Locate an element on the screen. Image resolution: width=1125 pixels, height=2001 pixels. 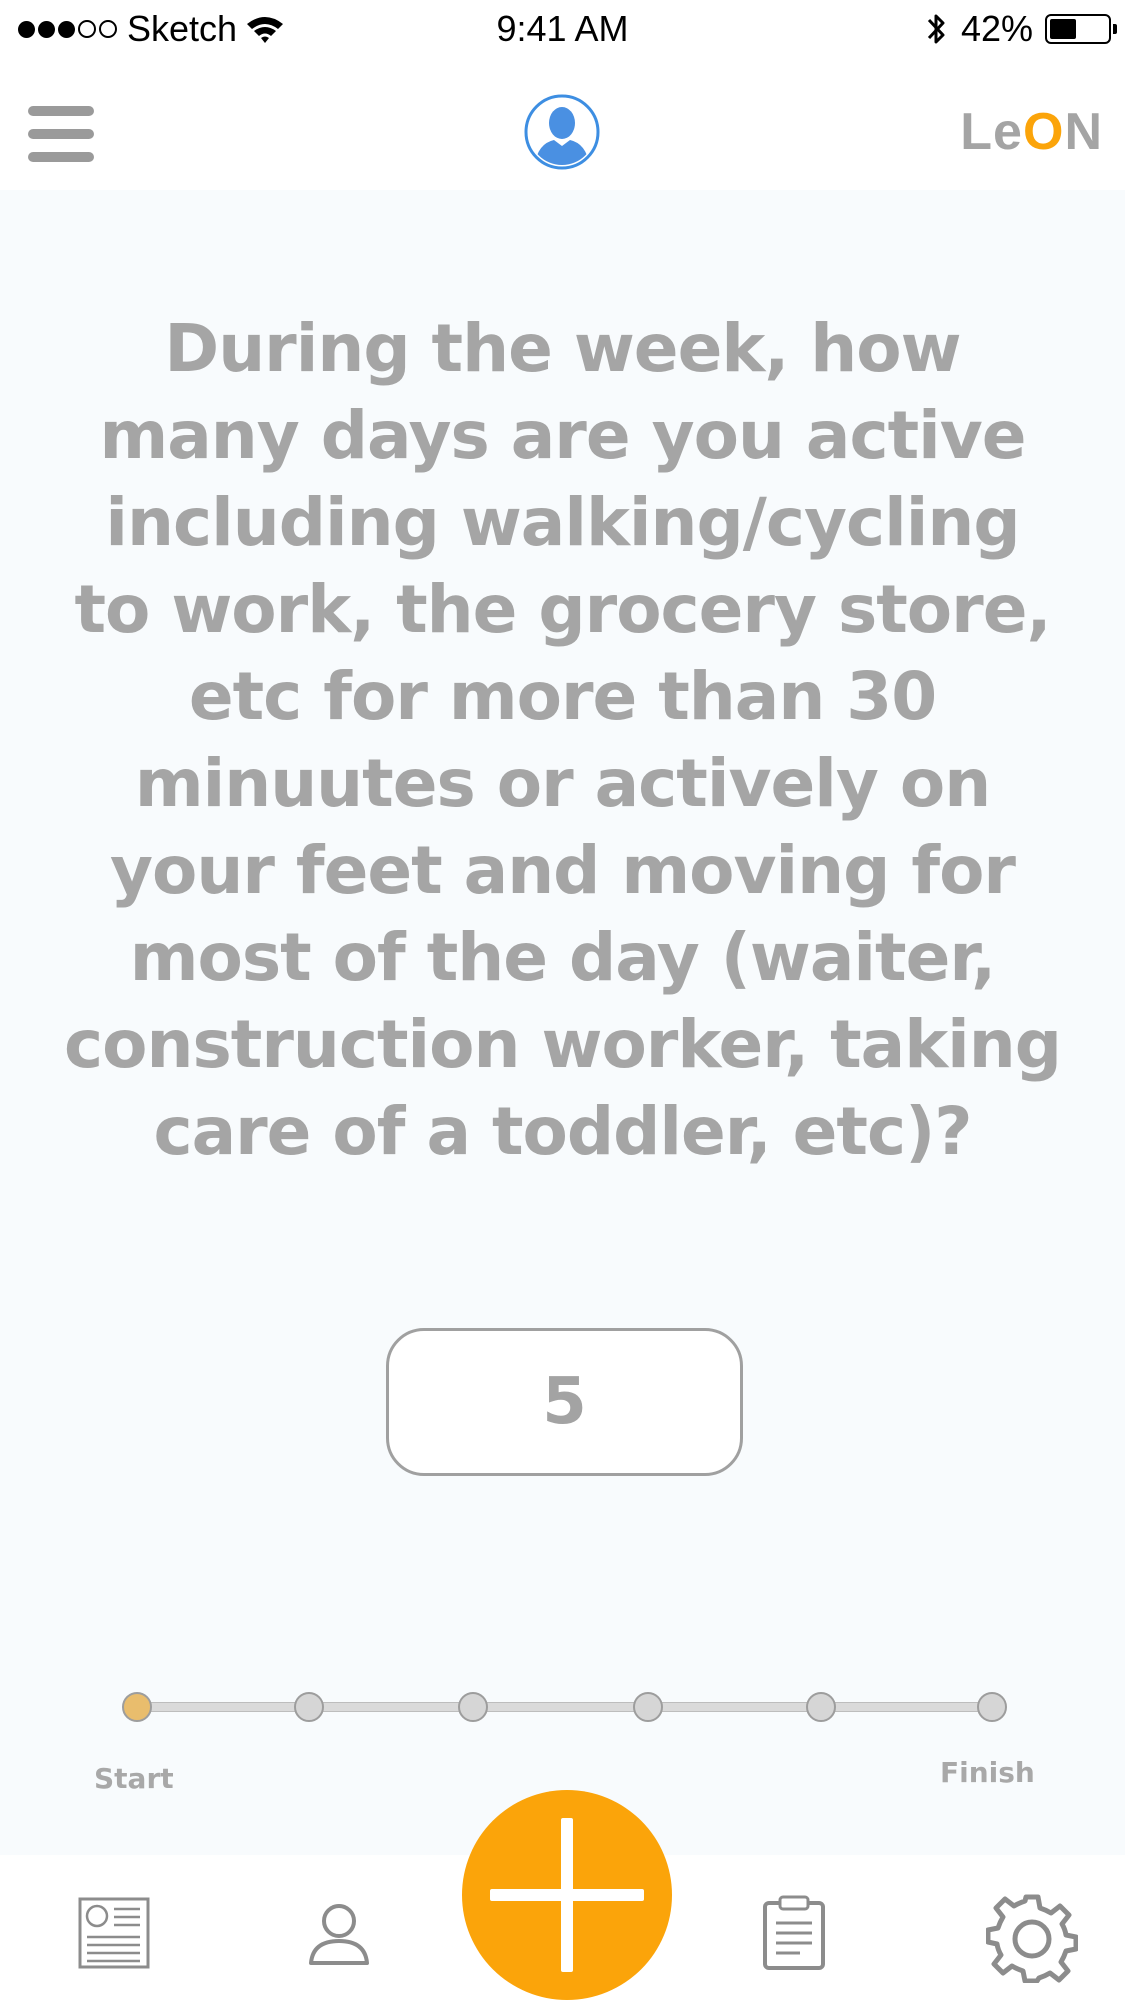
progress-track is located at coordinates (563, 1707).